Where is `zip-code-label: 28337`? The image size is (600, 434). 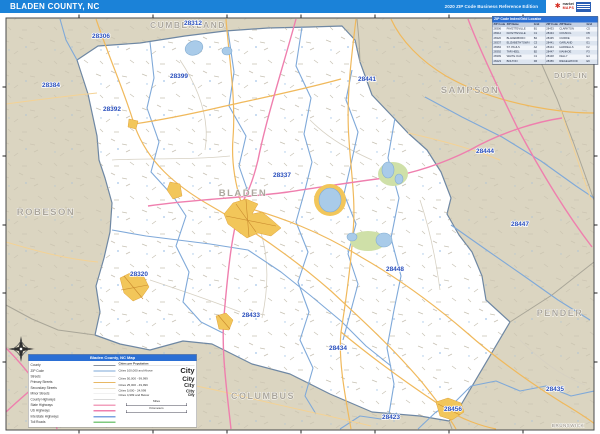 zip-code-label: 28337 is located at coordinates (282, 175).